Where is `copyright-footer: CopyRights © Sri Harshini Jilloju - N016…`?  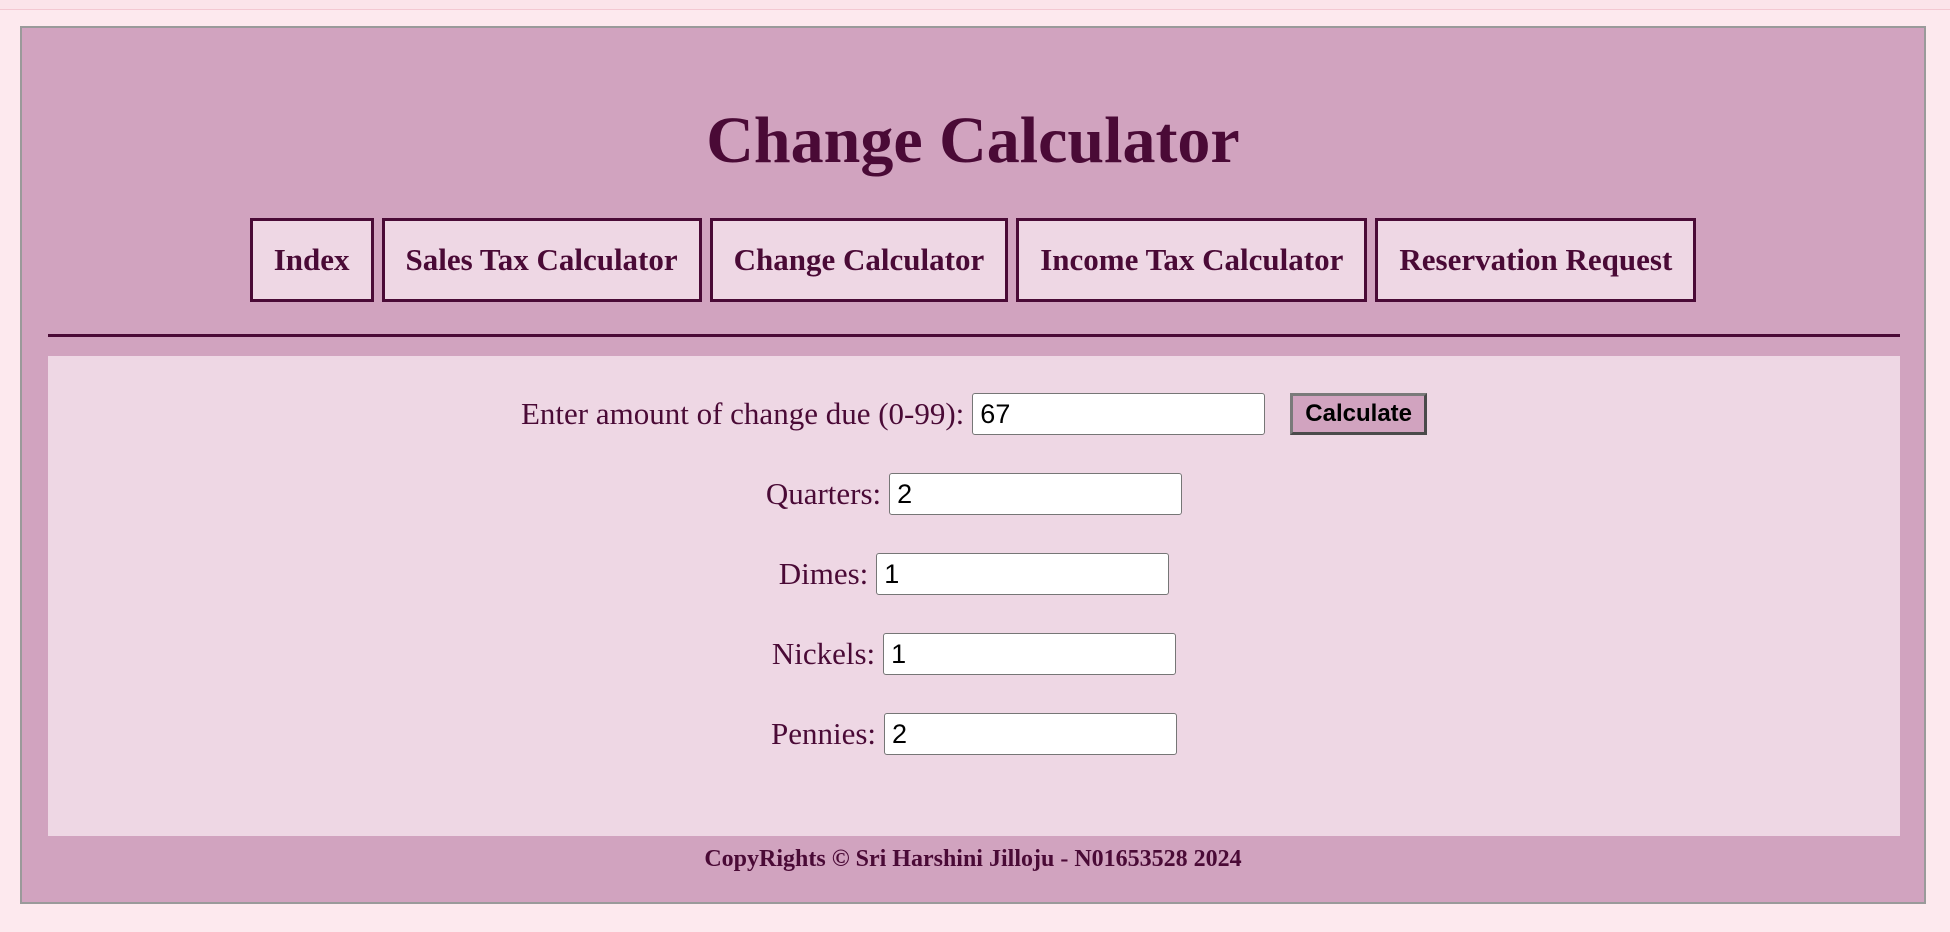 copyright-footer: CopyRights © Sri Harshini Jilloju - N016… is located at coordinates (973, 859).